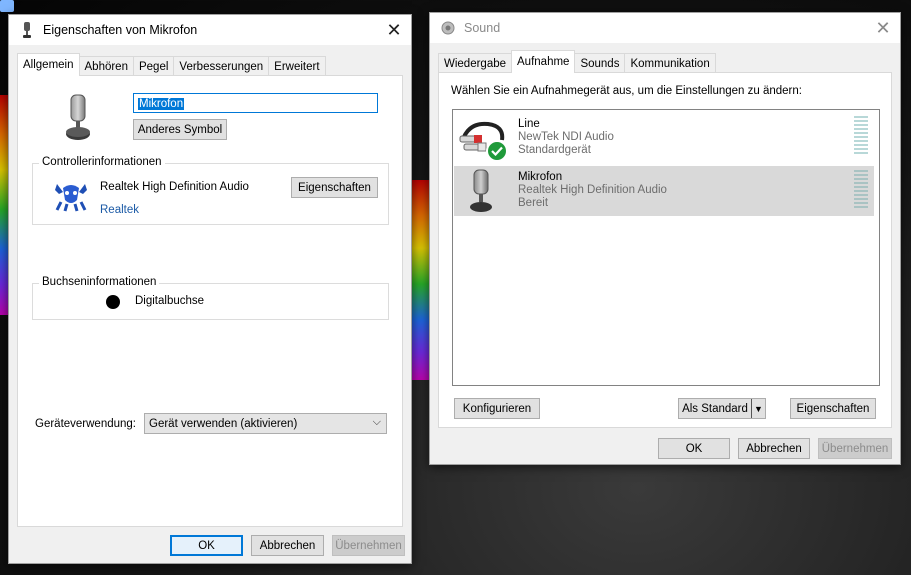 The height and width of the screenshot is (575, 911). I want to click on device-name: Mikrofon, so click(540, 177).